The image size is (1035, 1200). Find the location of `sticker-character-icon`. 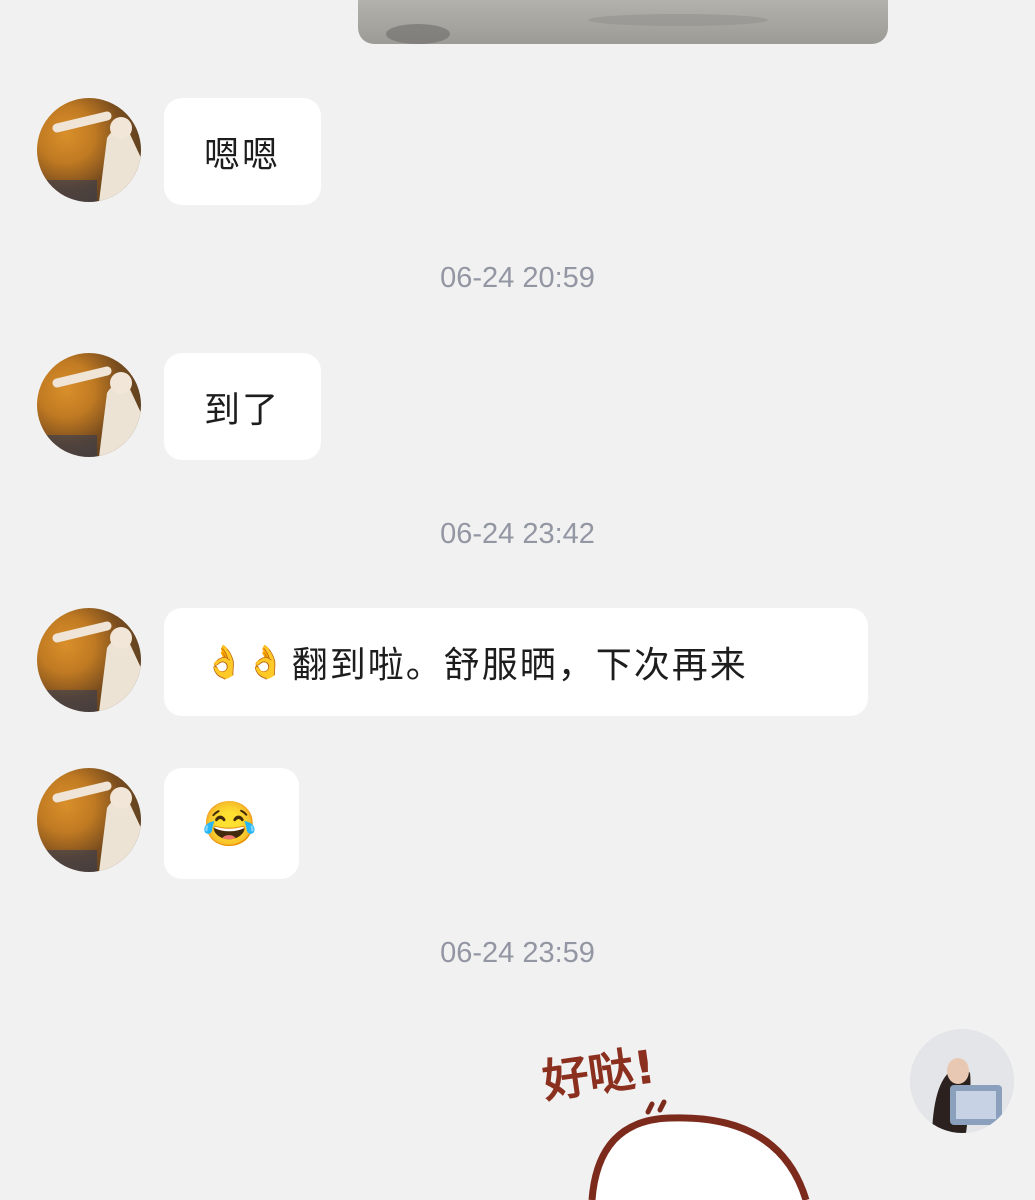

sticker-character-icon is located at coordinates (699, 1149).